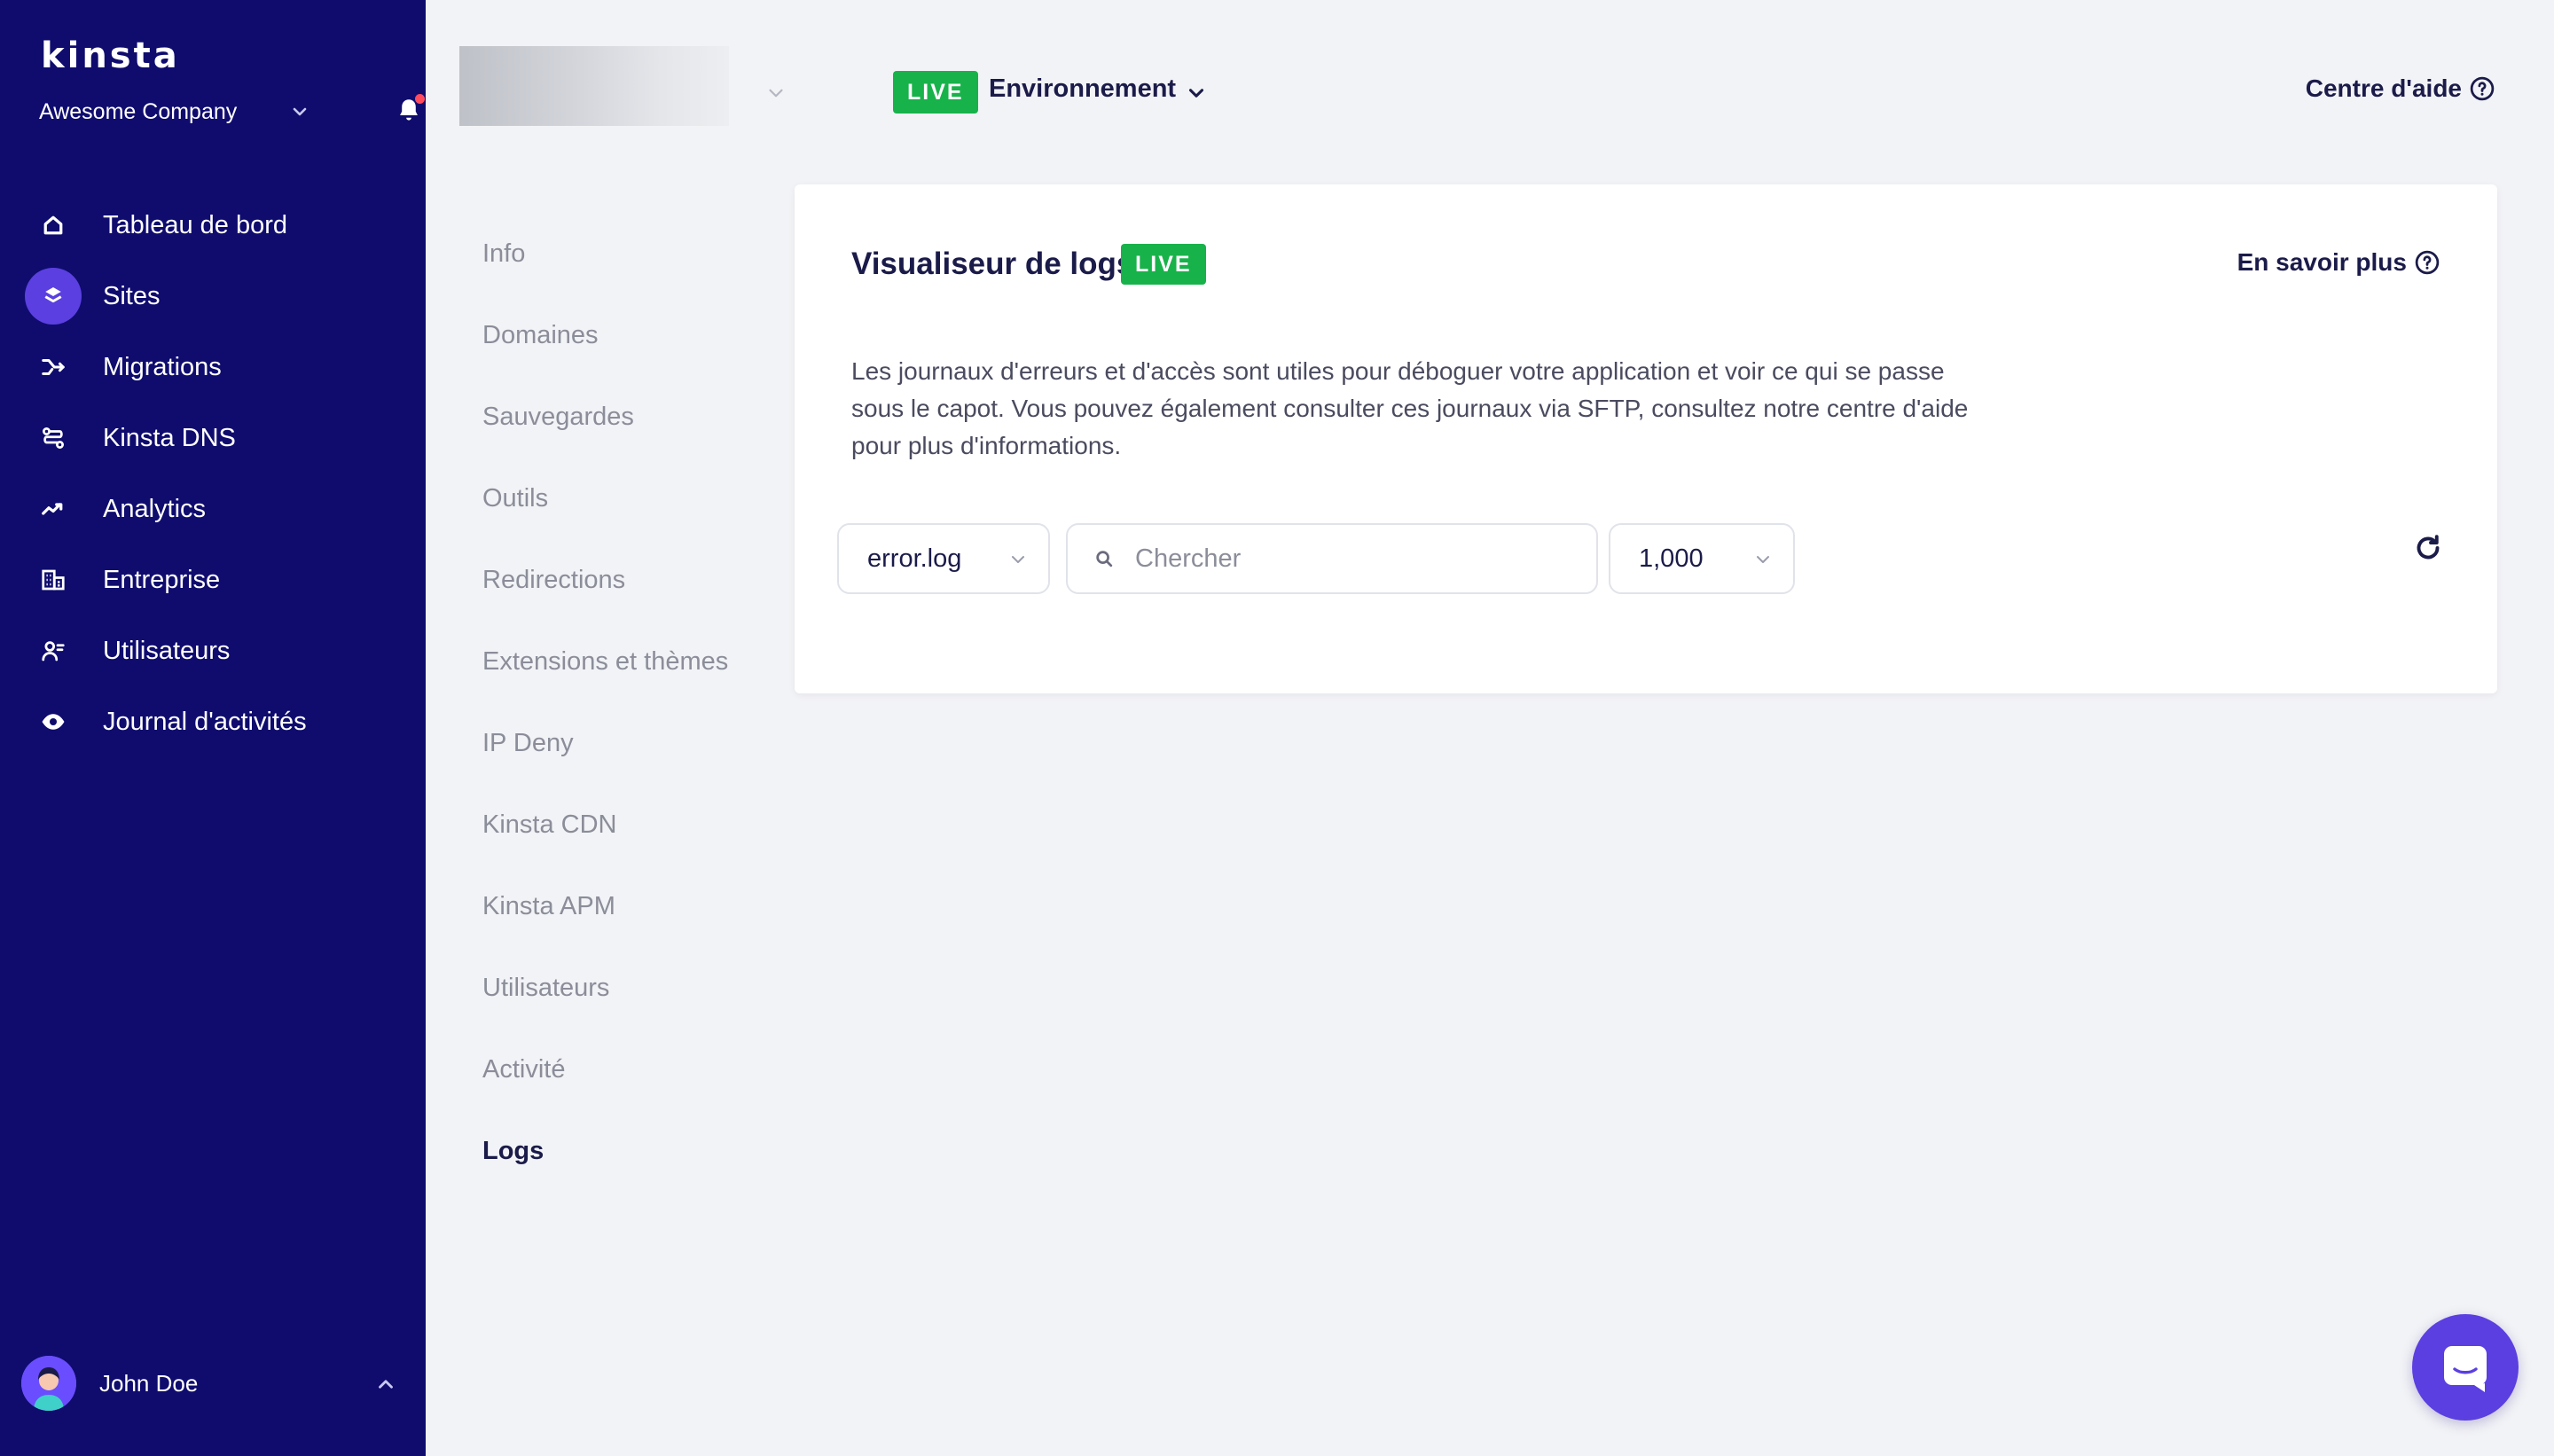  I want to click on search-icon, so click(1104, 559).